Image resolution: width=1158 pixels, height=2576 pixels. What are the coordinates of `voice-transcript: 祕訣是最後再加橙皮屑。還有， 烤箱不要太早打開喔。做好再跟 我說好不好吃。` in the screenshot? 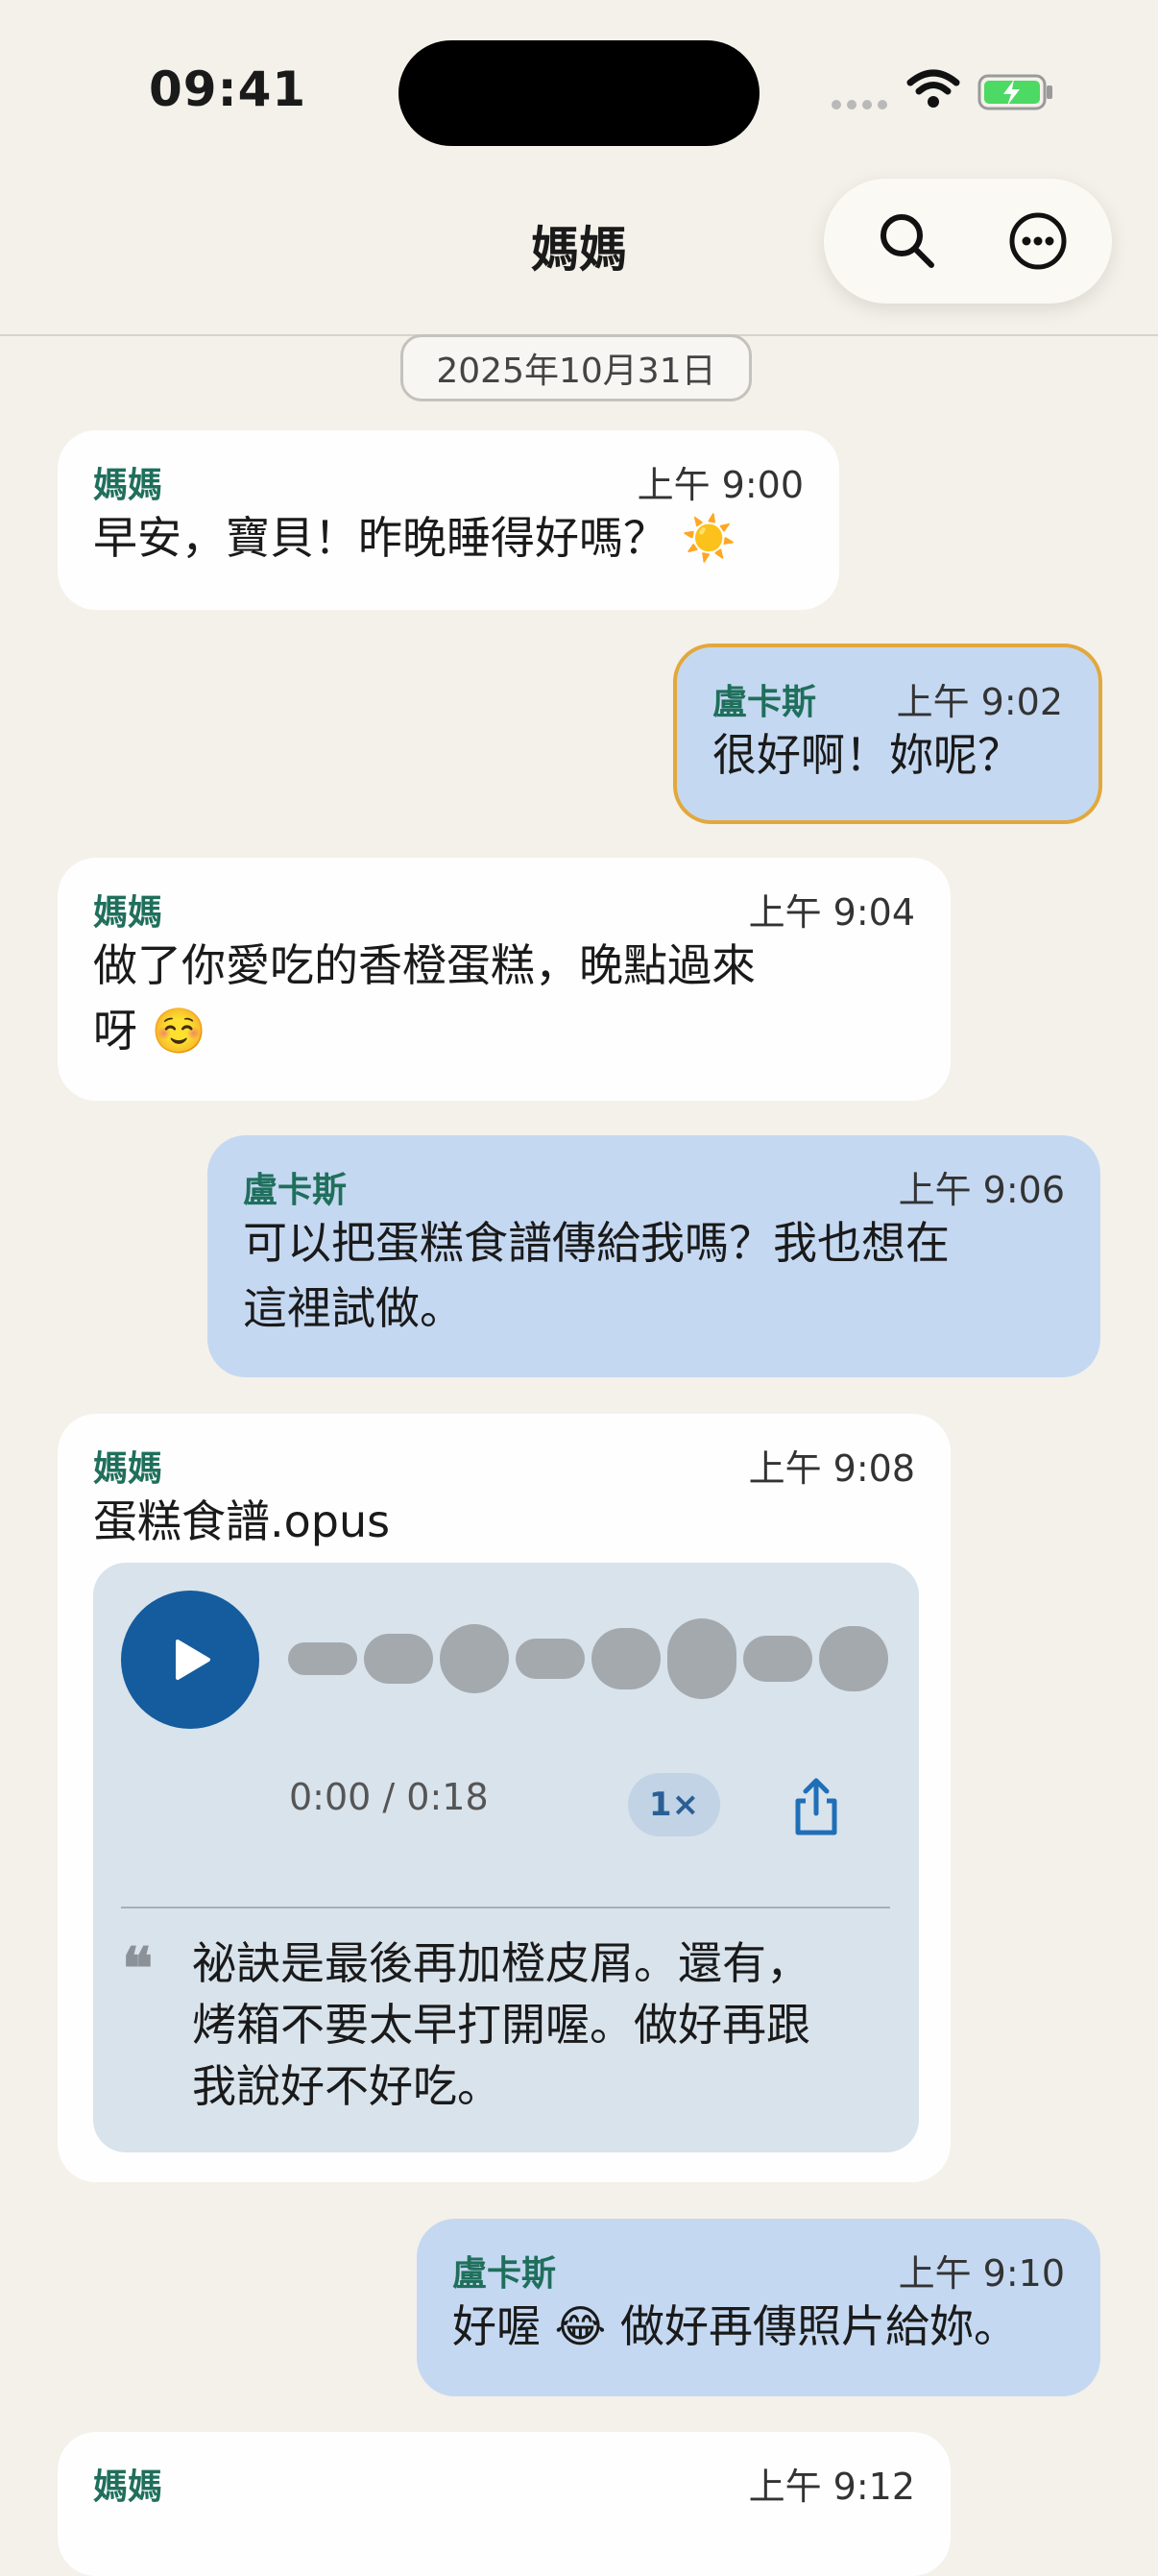 It's located at (501, 2024).